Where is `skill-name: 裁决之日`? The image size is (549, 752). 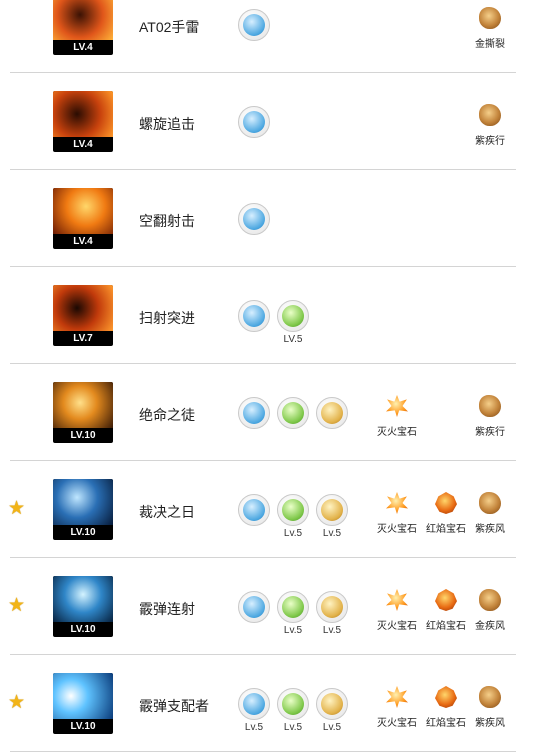 skill-name: 裁决之日 is located at coordinates (167, 512).